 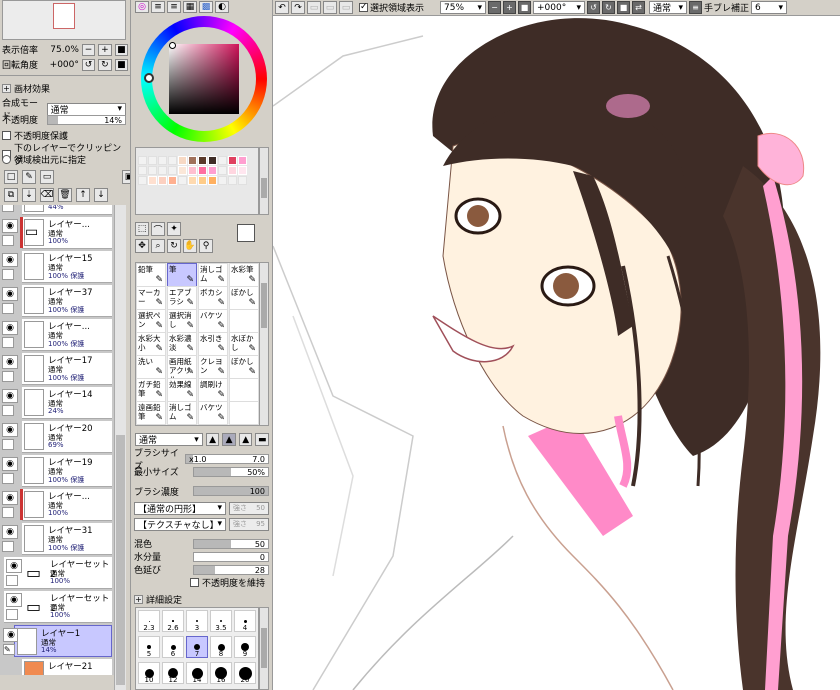 I want to click on tool-button: クレヨン ✎, so click(x=213, y=367).